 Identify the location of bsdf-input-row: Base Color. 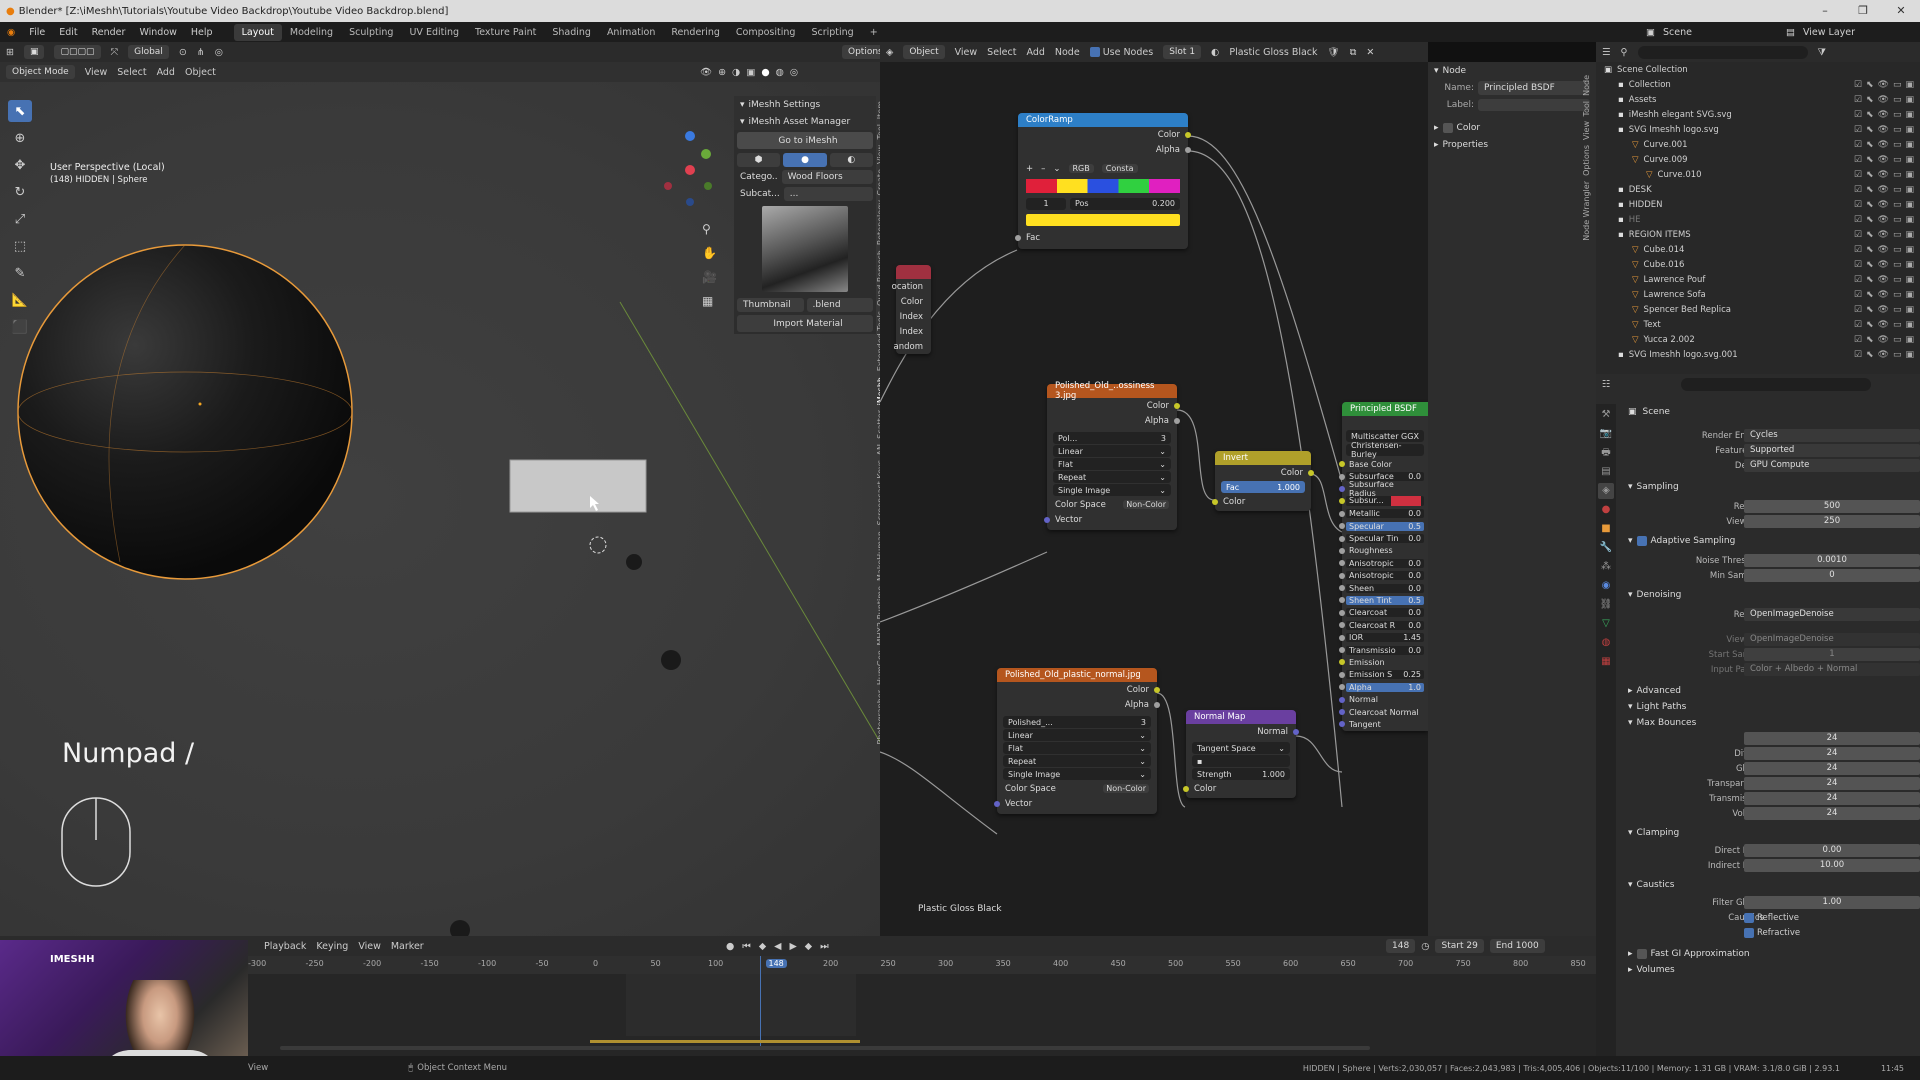
(1383, 464).